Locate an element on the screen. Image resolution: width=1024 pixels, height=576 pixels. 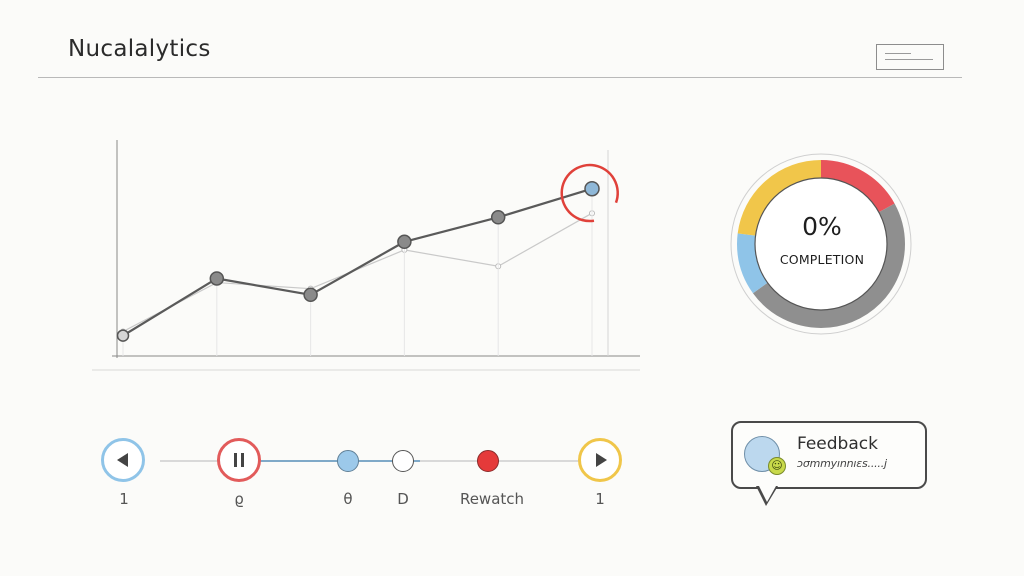
marker-red is located at coordinates (488, 461).